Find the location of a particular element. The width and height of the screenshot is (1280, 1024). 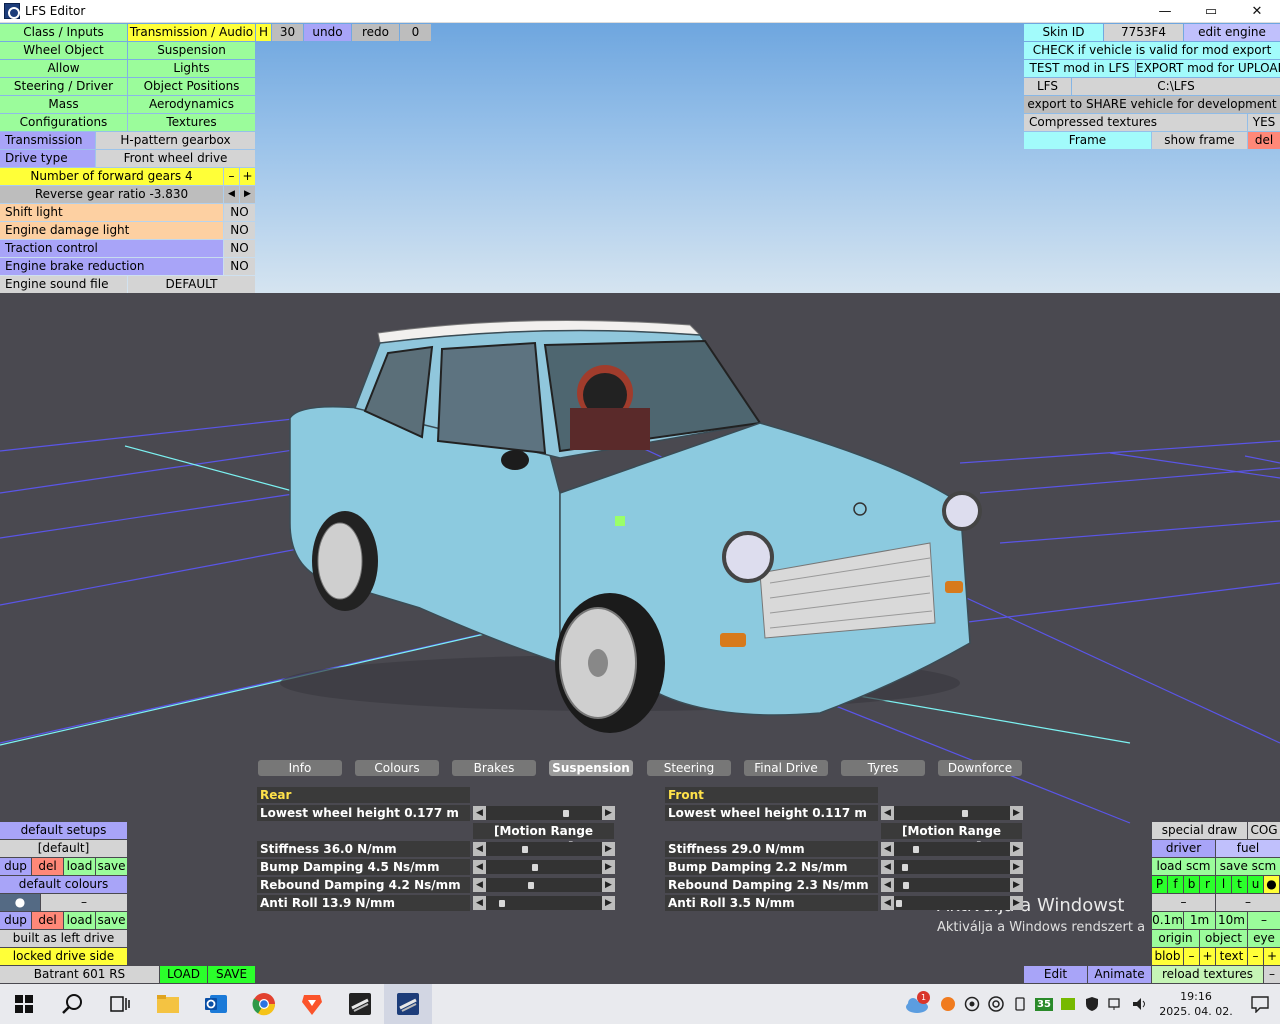

front-lowest-height-left-arrow: ◀ is located at coordinates (887, 813).